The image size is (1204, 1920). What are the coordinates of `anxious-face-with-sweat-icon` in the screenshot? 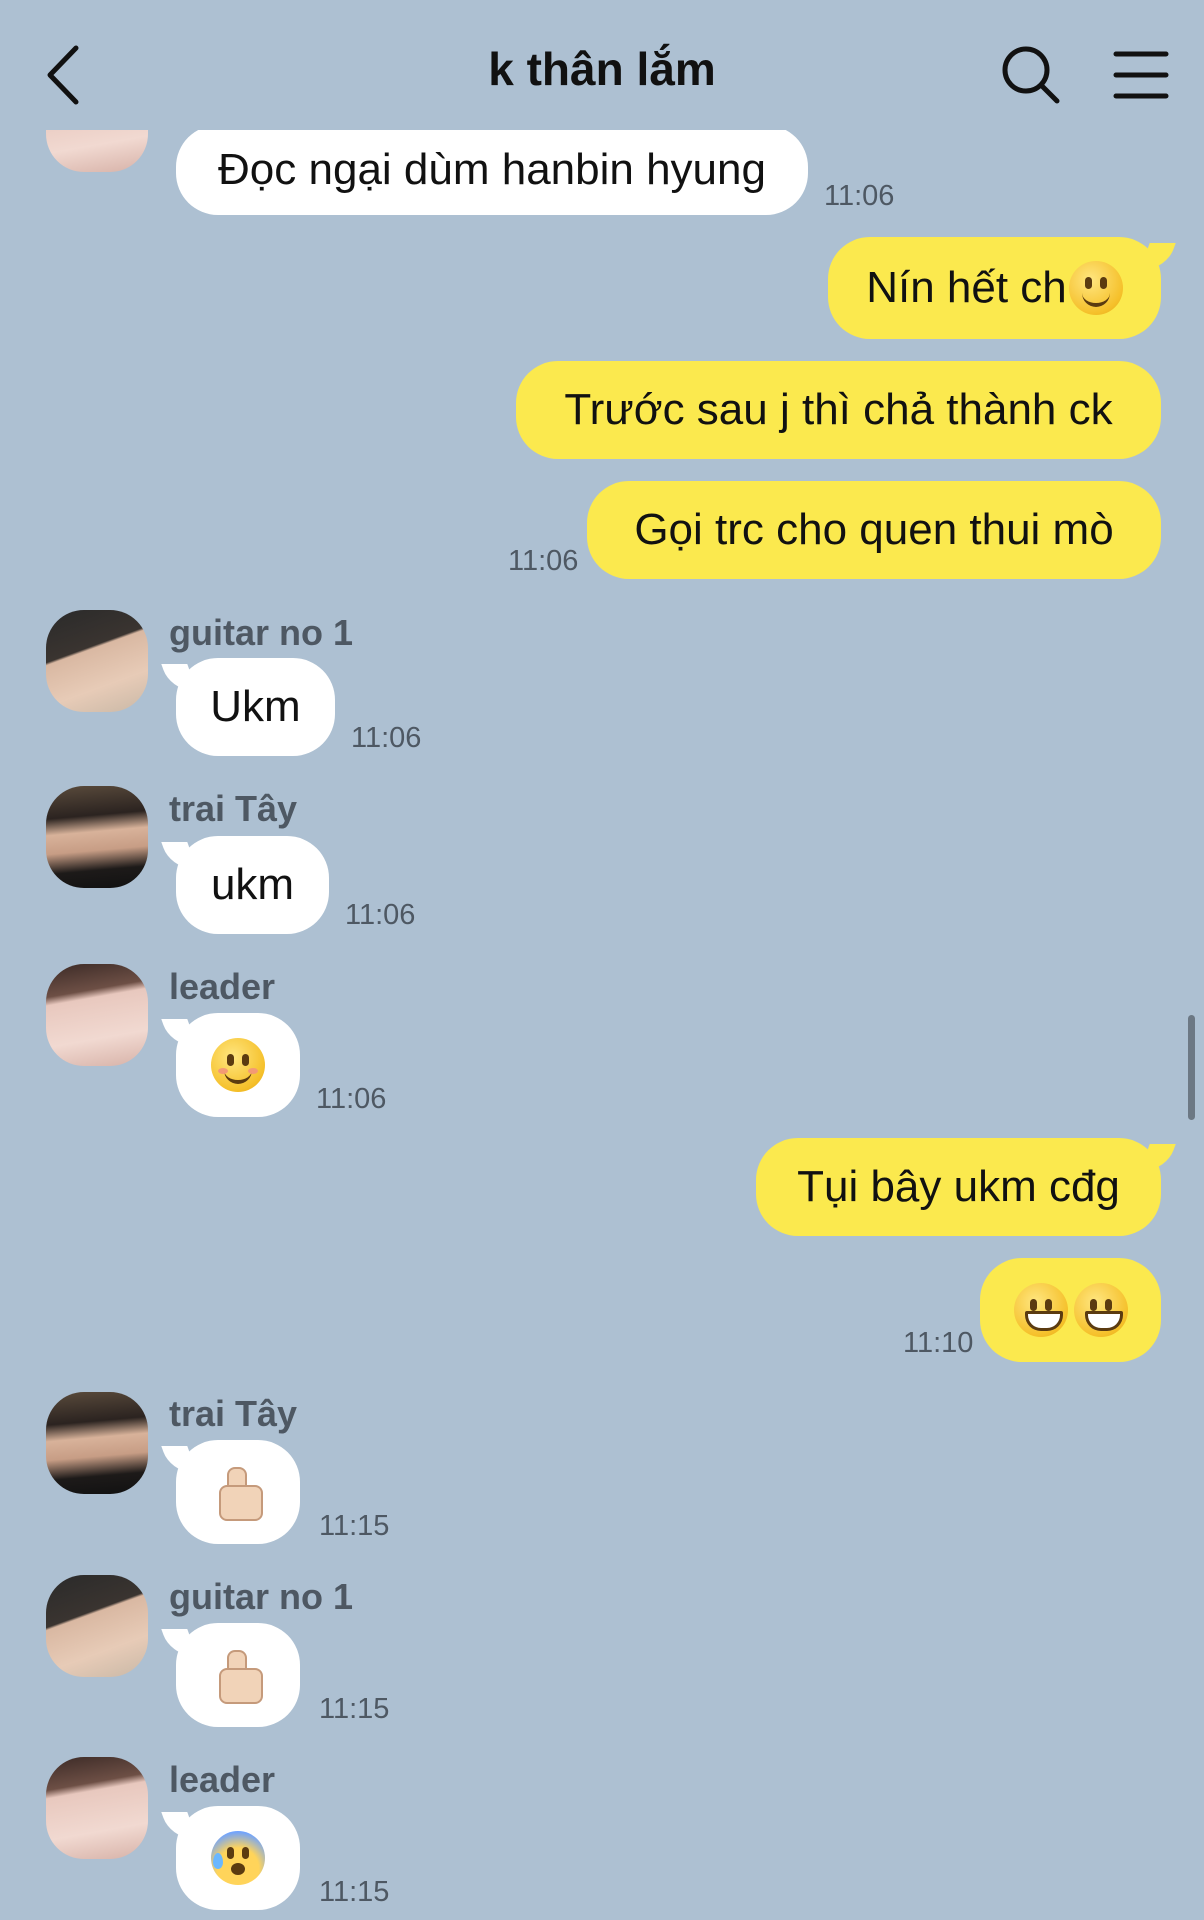 It's located at (238, 1858).